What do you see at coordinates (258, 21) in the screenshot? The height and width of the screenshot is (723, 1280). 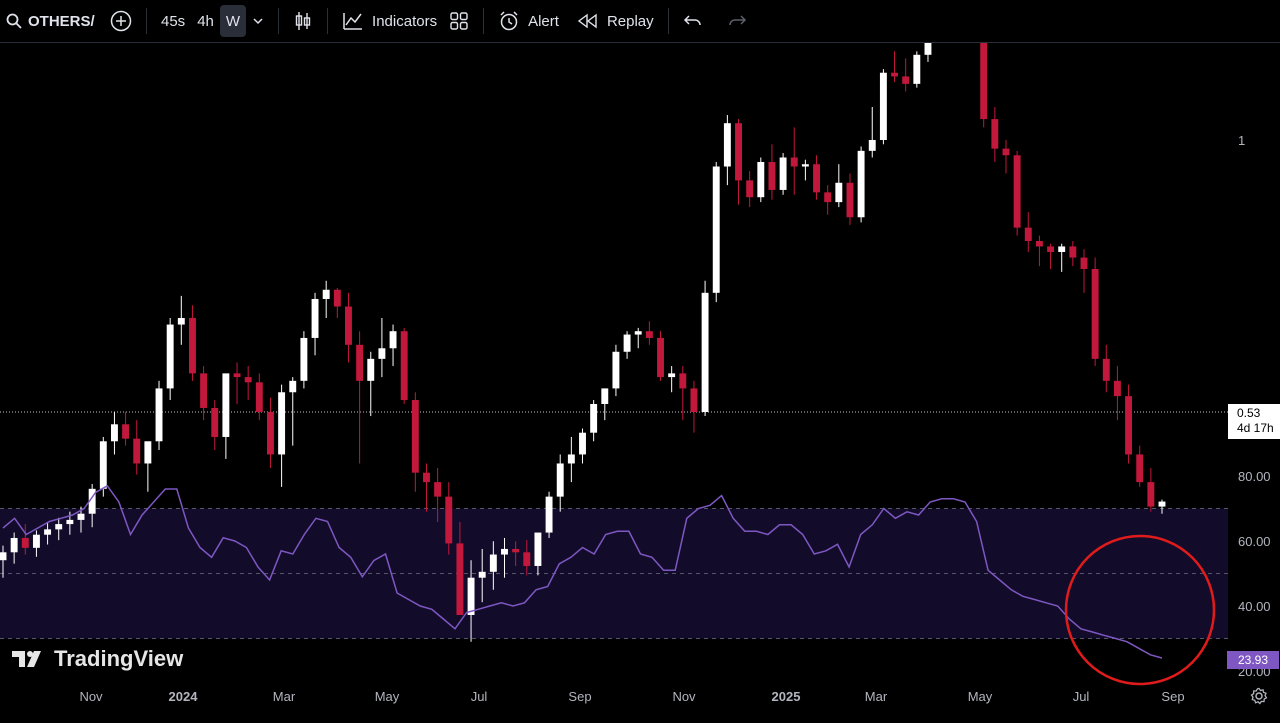 I see `interval-dropdown` at bounding box center [258, 21].